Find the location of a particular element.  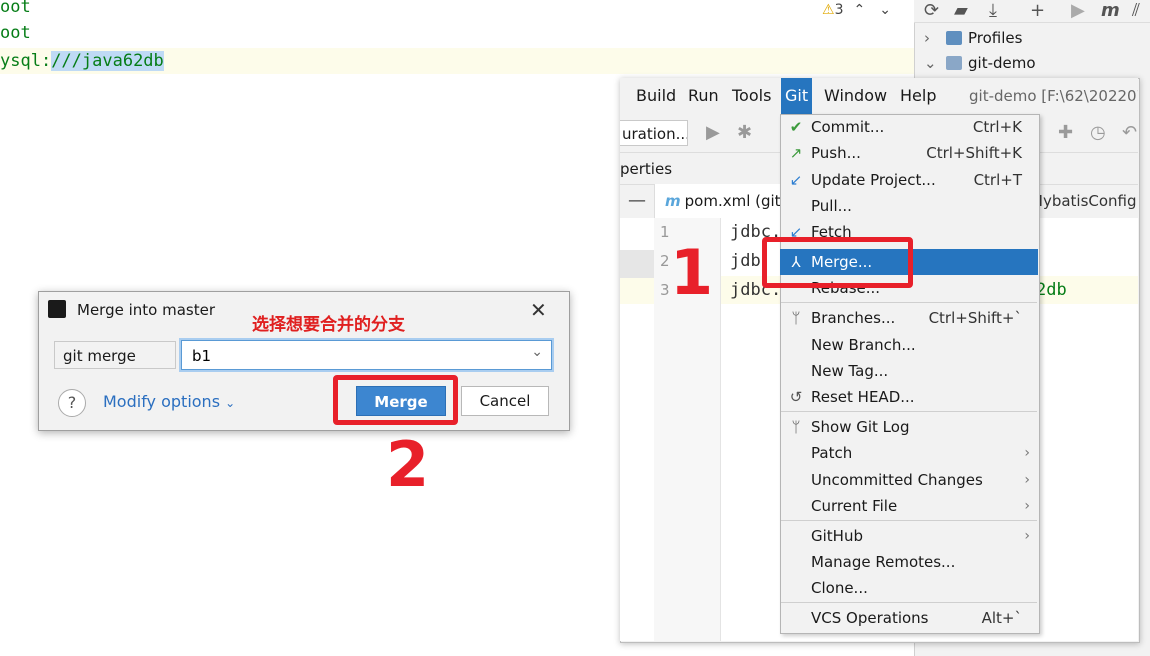

step-number-2: 2 is located at coordinates (408, 464).